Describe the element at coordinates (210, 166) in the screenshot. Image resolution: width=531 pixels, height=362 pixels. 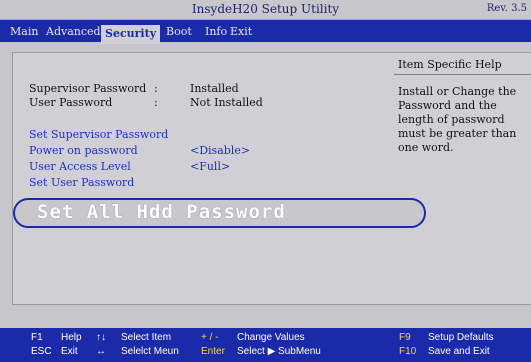
I see `user-access-level-value: <Full>` at that location.